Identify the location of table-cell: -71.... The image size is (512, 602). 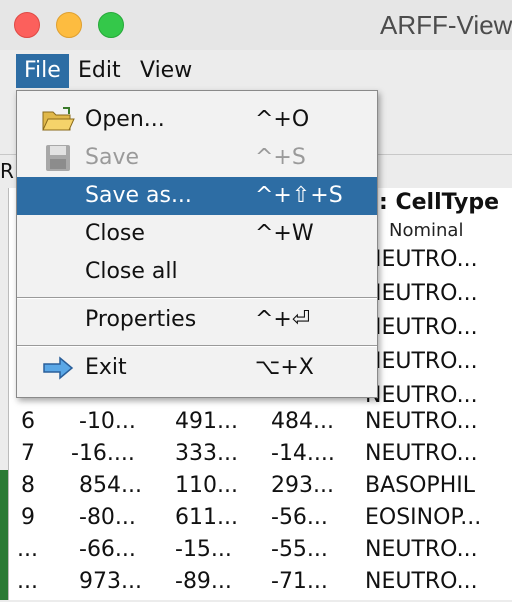
(299, 581).